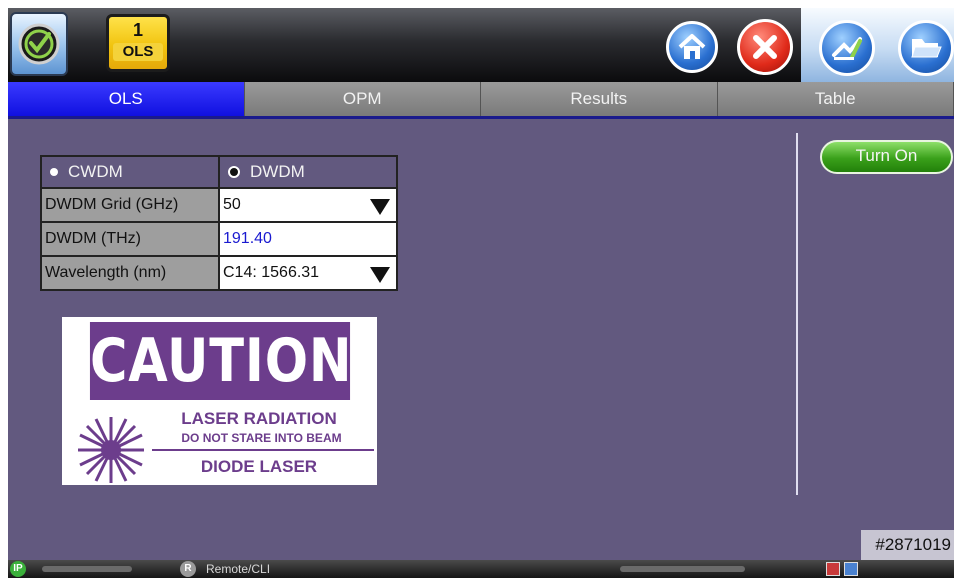 This screenshot has width=954, height=578. I want to click on dwdm-radio: DWDM, so click(308, 172).